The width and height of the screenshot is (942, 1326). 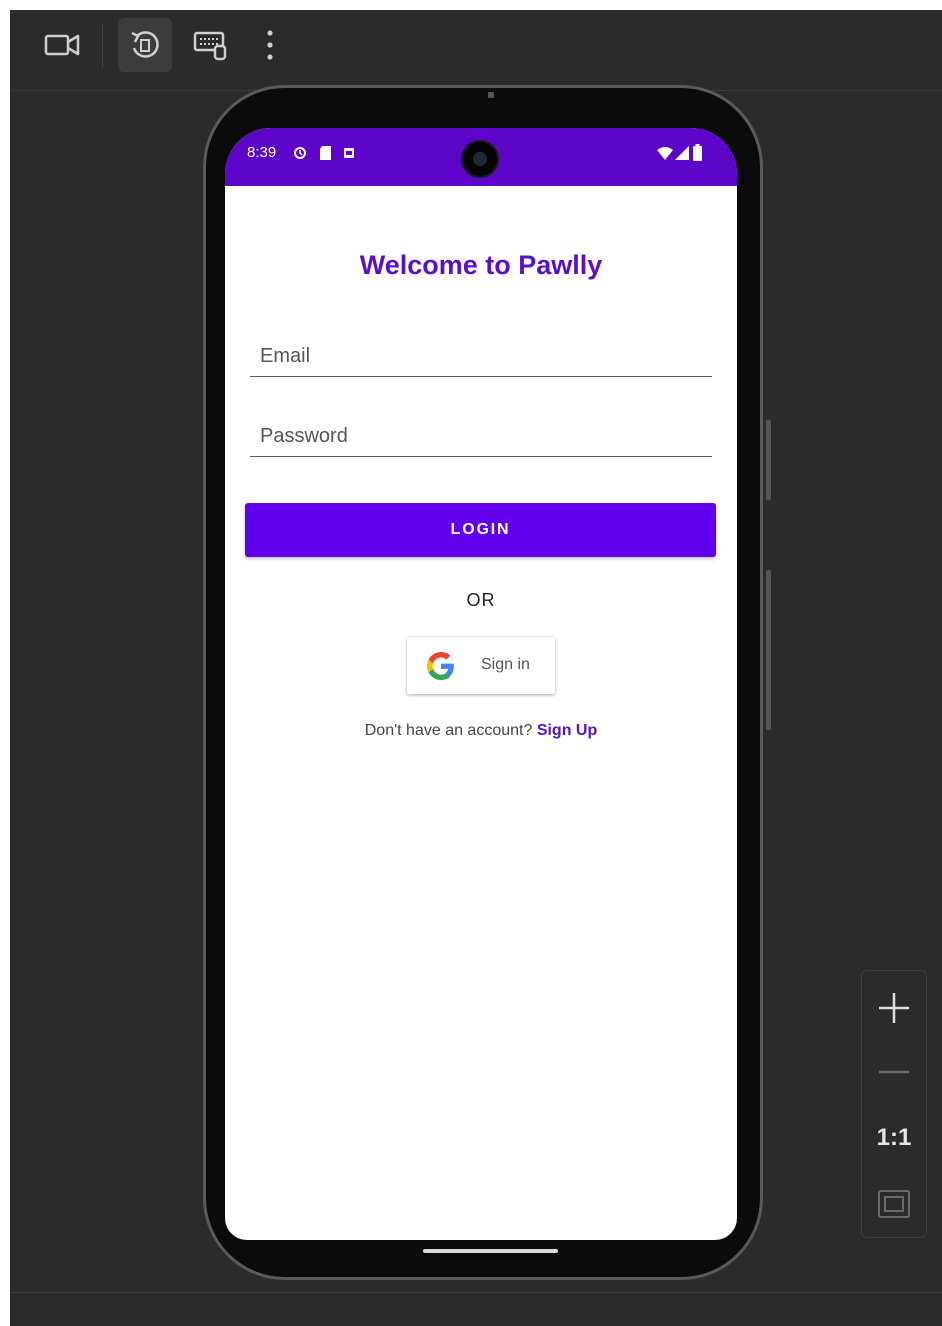 I want to click on sd-card-icon, so click(x=325, y=153).